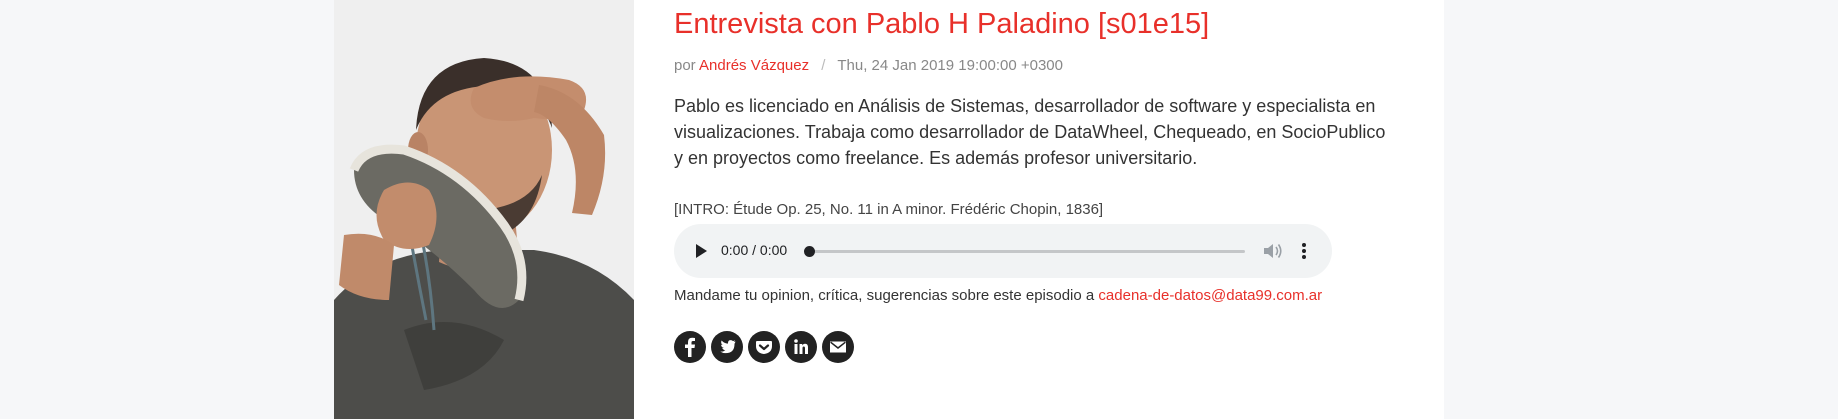 The image size is (1838, 419). I want to click on linkedin-icon, so click(801, 346).